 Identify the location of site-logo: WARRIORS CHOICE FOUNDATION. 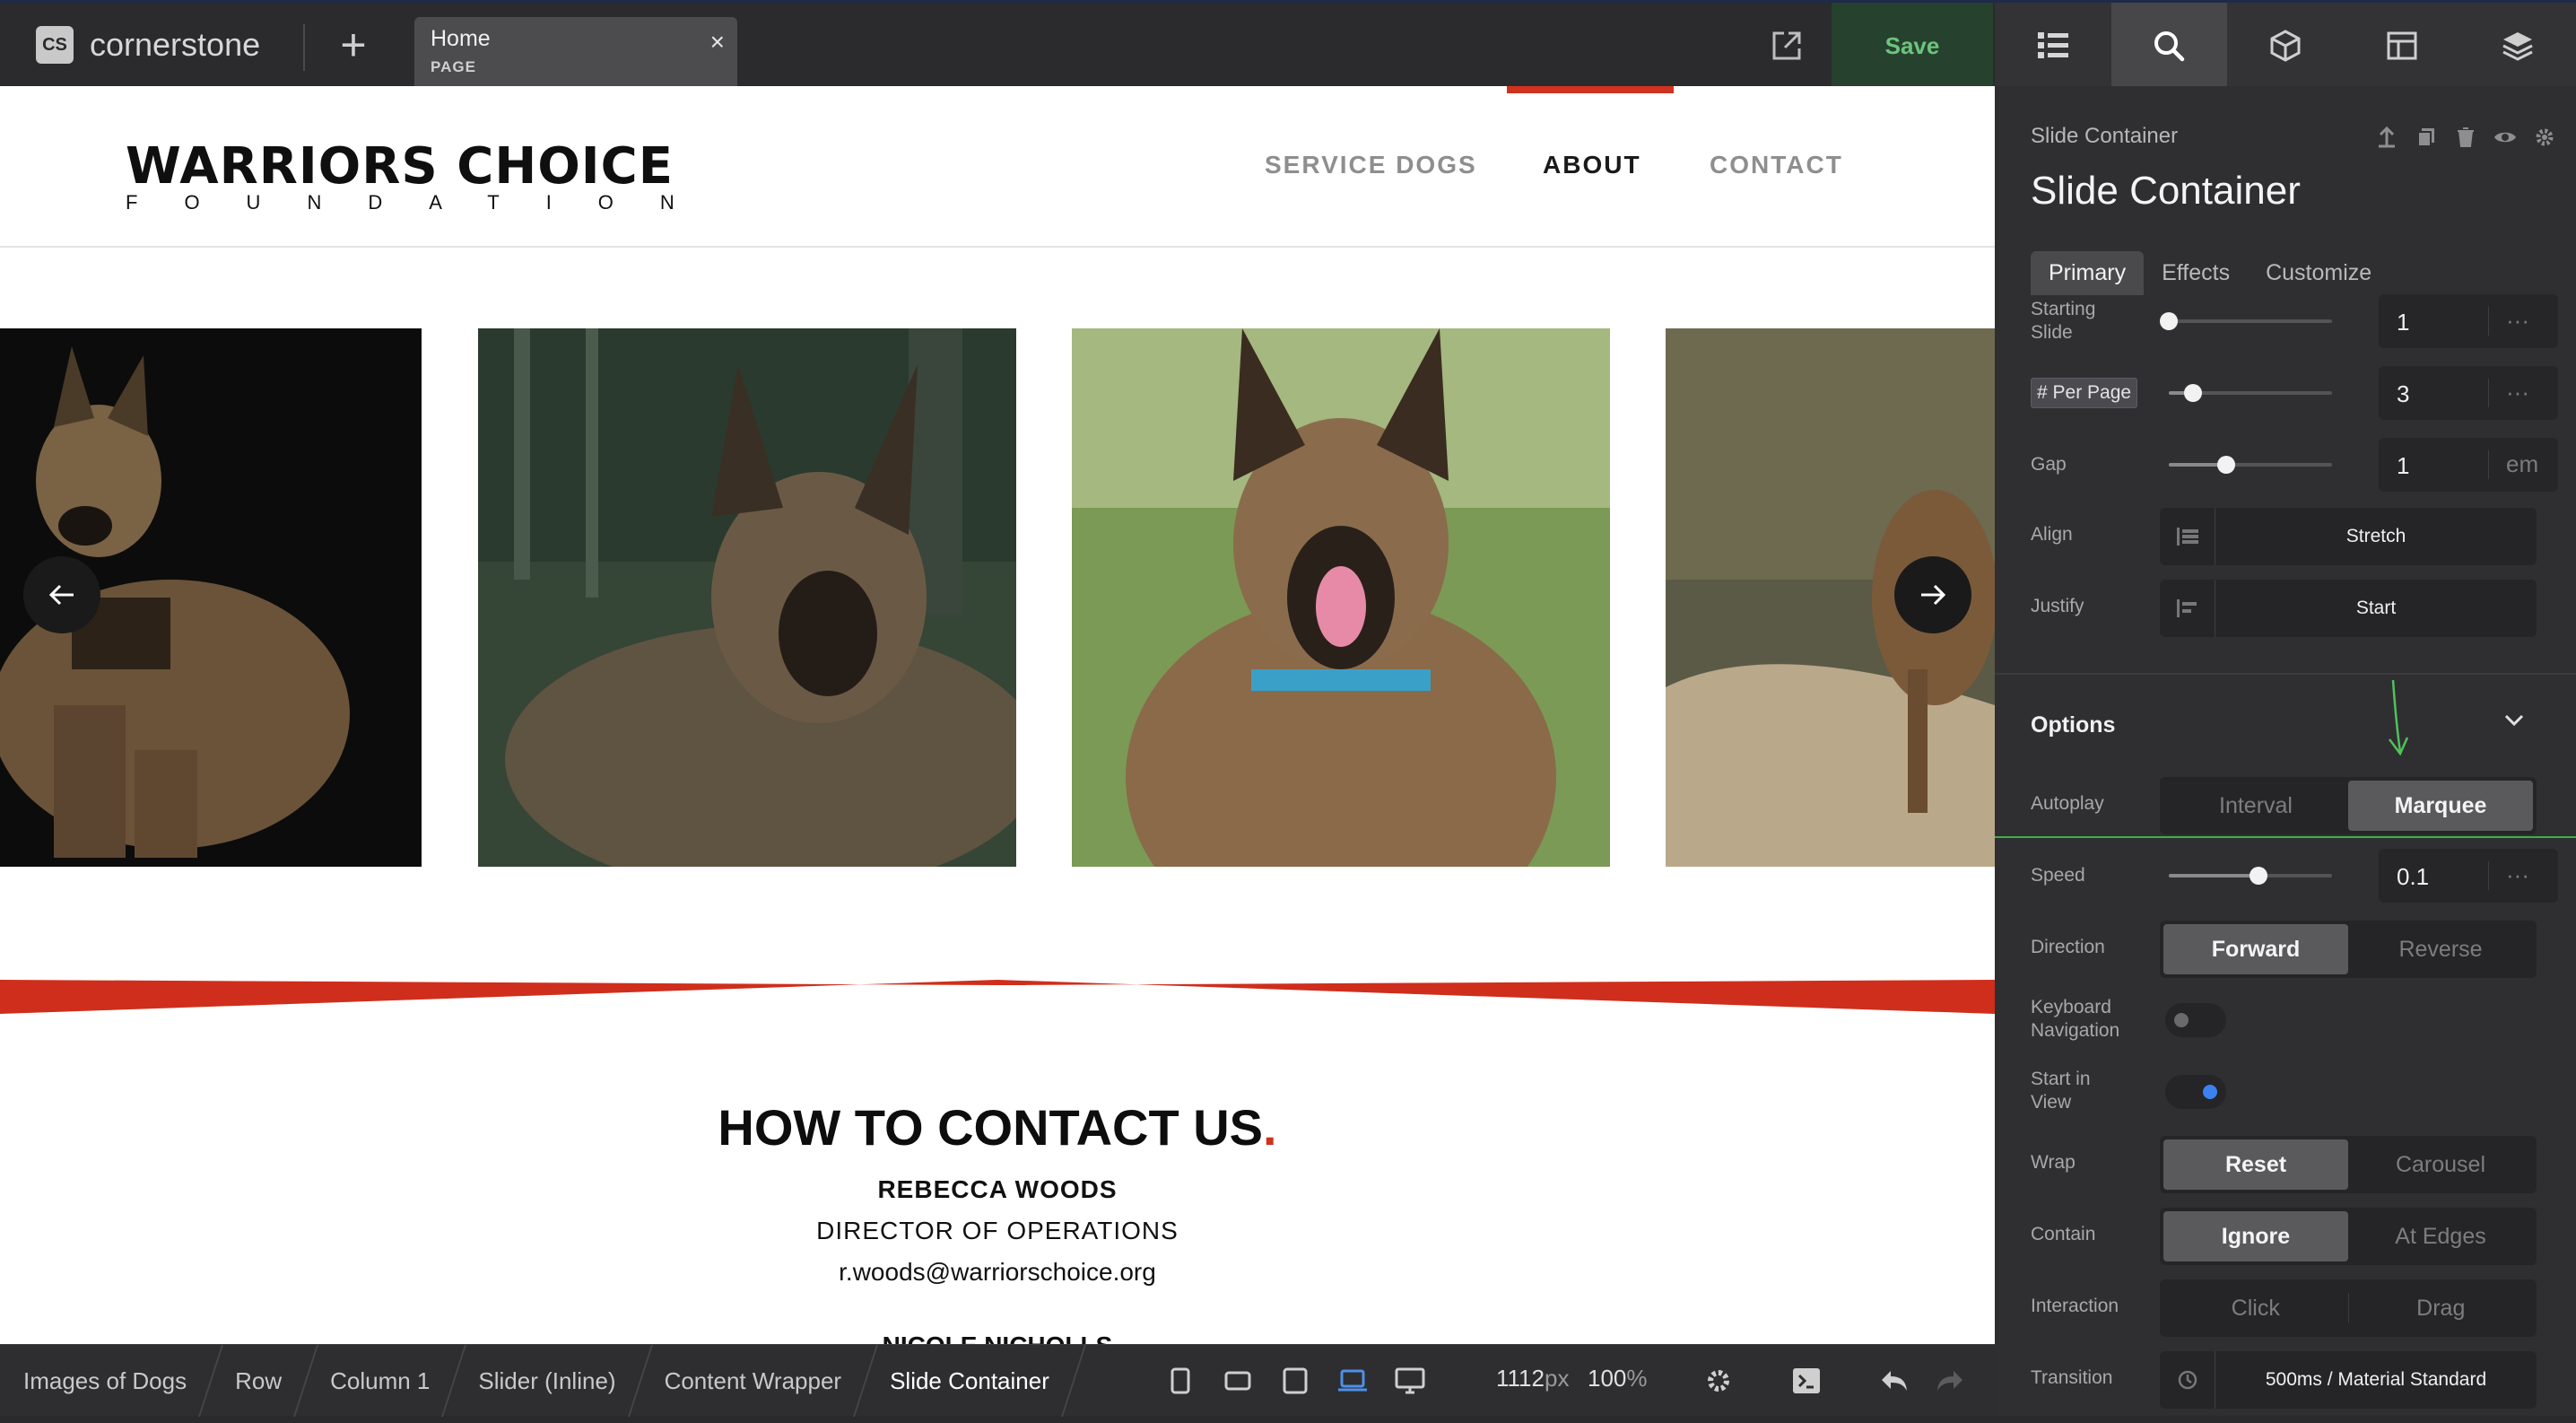
(423, 178).